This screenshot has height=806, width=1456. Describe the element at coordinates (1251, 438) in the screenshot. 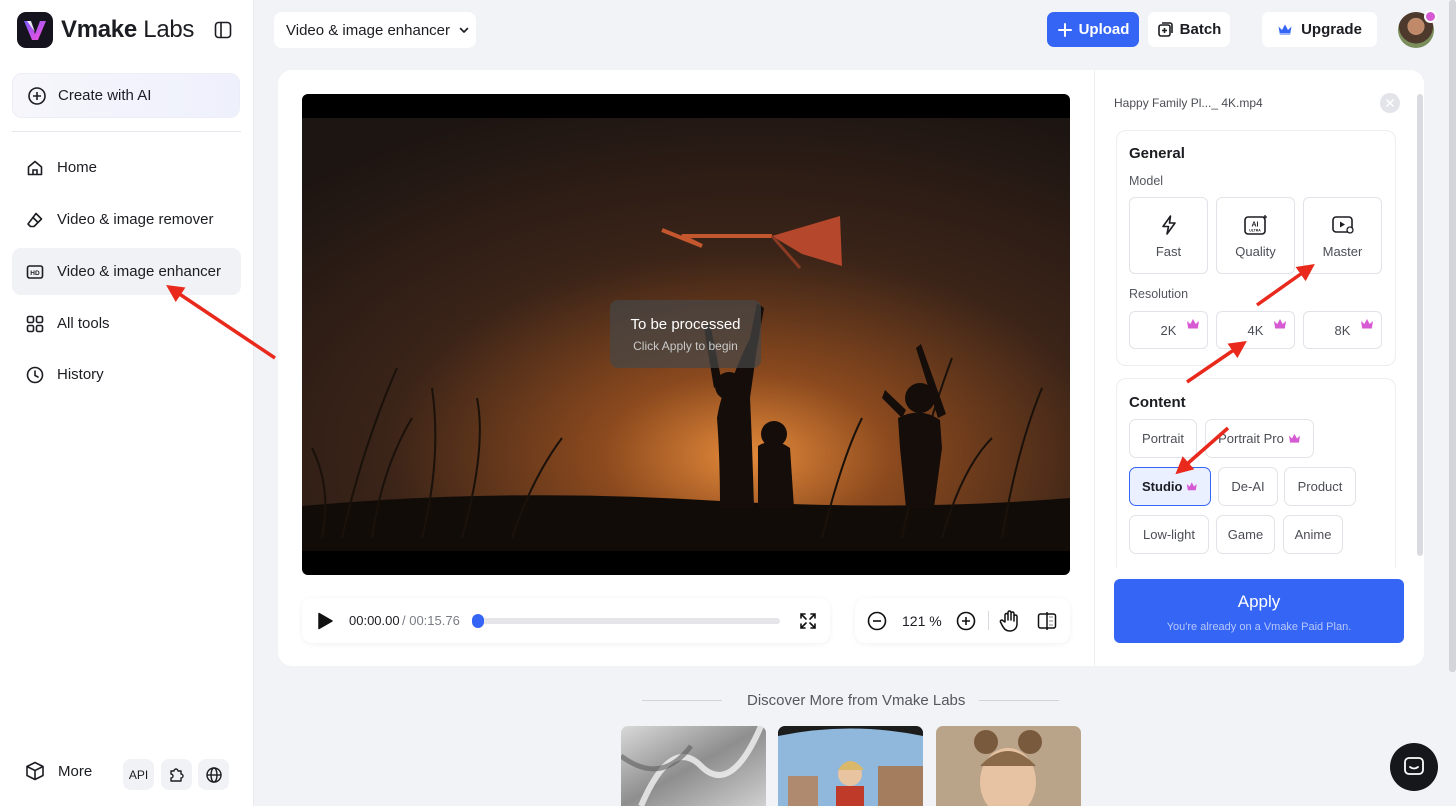

I see `chip-label: Portrait Pro` at that location.